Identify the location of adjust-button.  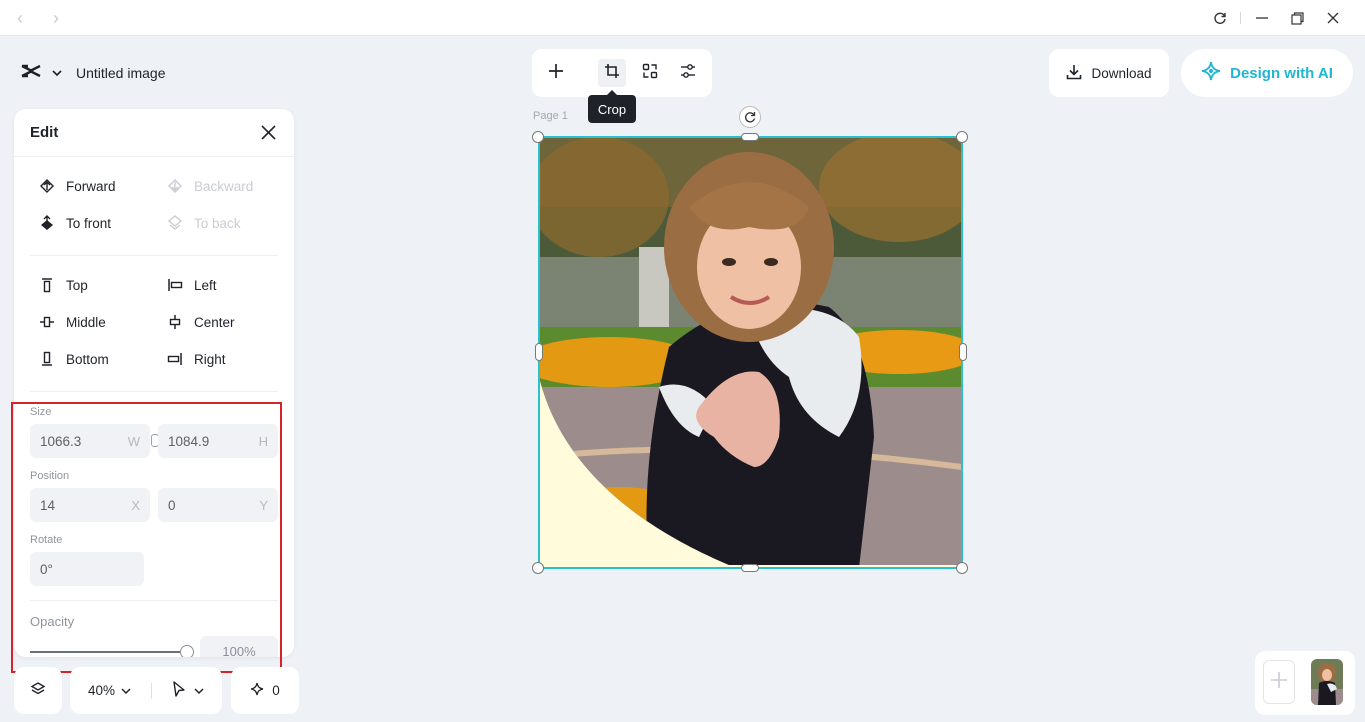
(688, 73).